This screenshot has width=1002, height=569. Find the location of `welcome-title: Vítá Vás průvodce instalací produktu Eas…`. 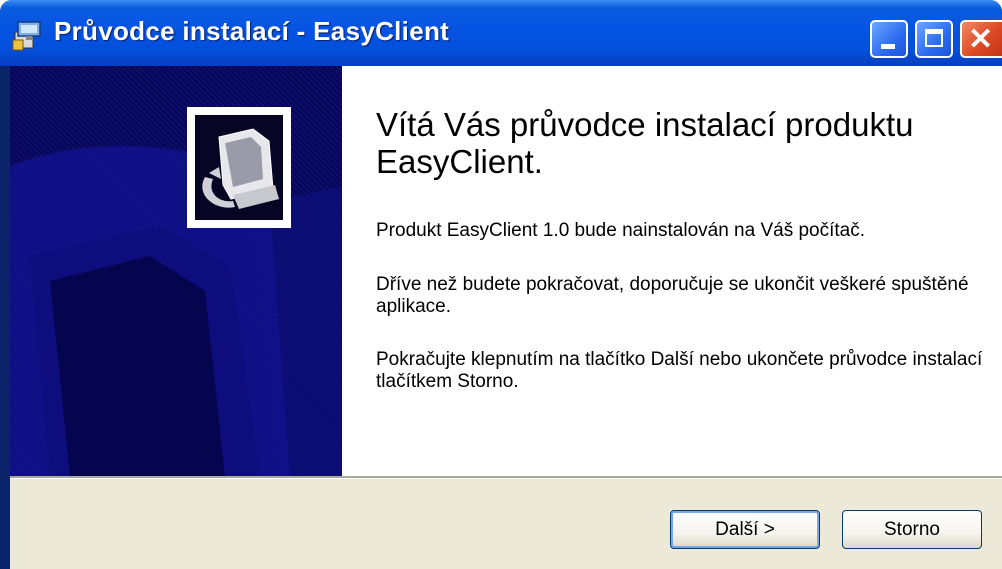

welcome-title: Vítá Vás průvodce instalací produktu Eas… is located at coordinates (645, 143).